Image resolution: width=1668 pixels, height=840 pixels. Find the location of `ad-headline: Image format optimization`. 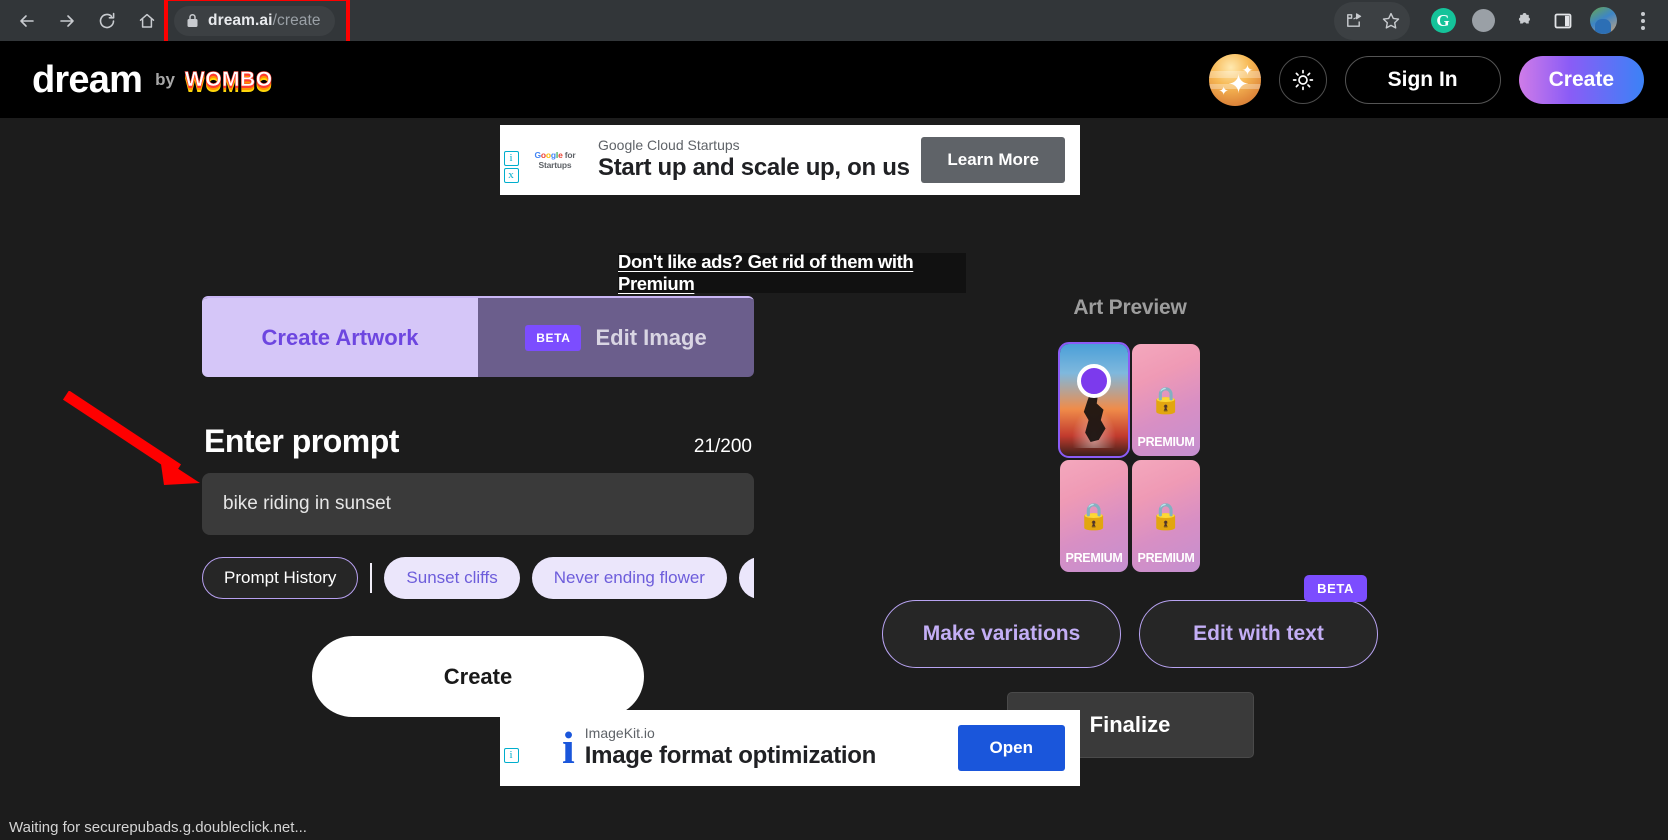

ad-headline: Image format optimization is located at coordinates (730, 756).